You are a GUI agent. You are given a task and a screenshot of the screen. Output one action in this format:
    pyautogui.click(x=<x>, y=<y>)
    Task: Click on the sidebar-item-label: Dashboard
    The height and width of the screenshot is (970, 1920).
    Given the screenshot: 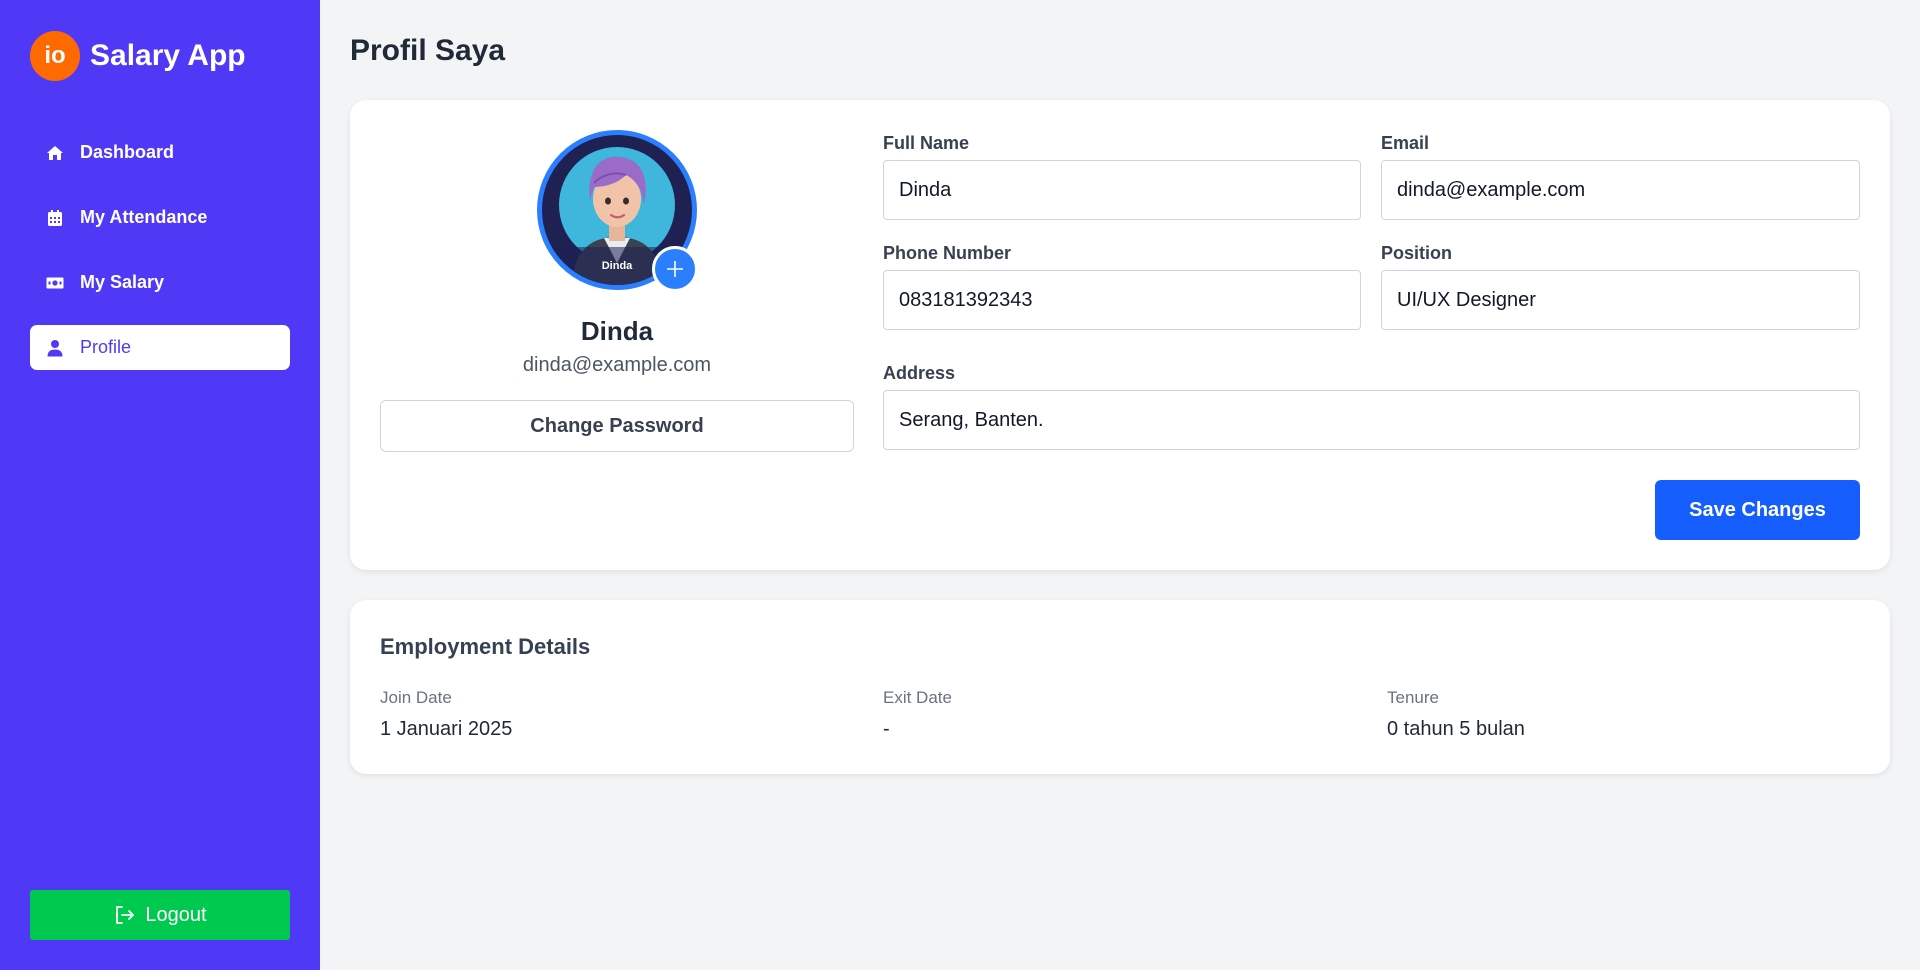 What is the action you would take?
    pyautogui.click(x=127, y=152)
    